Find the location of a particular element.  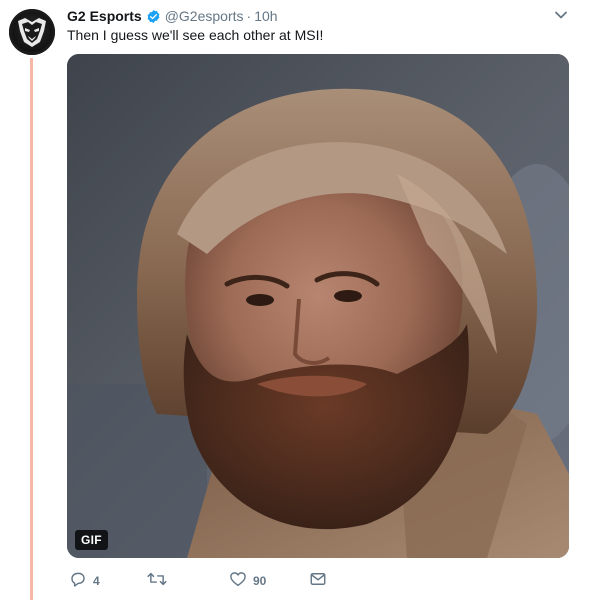

chevron-down-icon is located at coordinates (561, 15).